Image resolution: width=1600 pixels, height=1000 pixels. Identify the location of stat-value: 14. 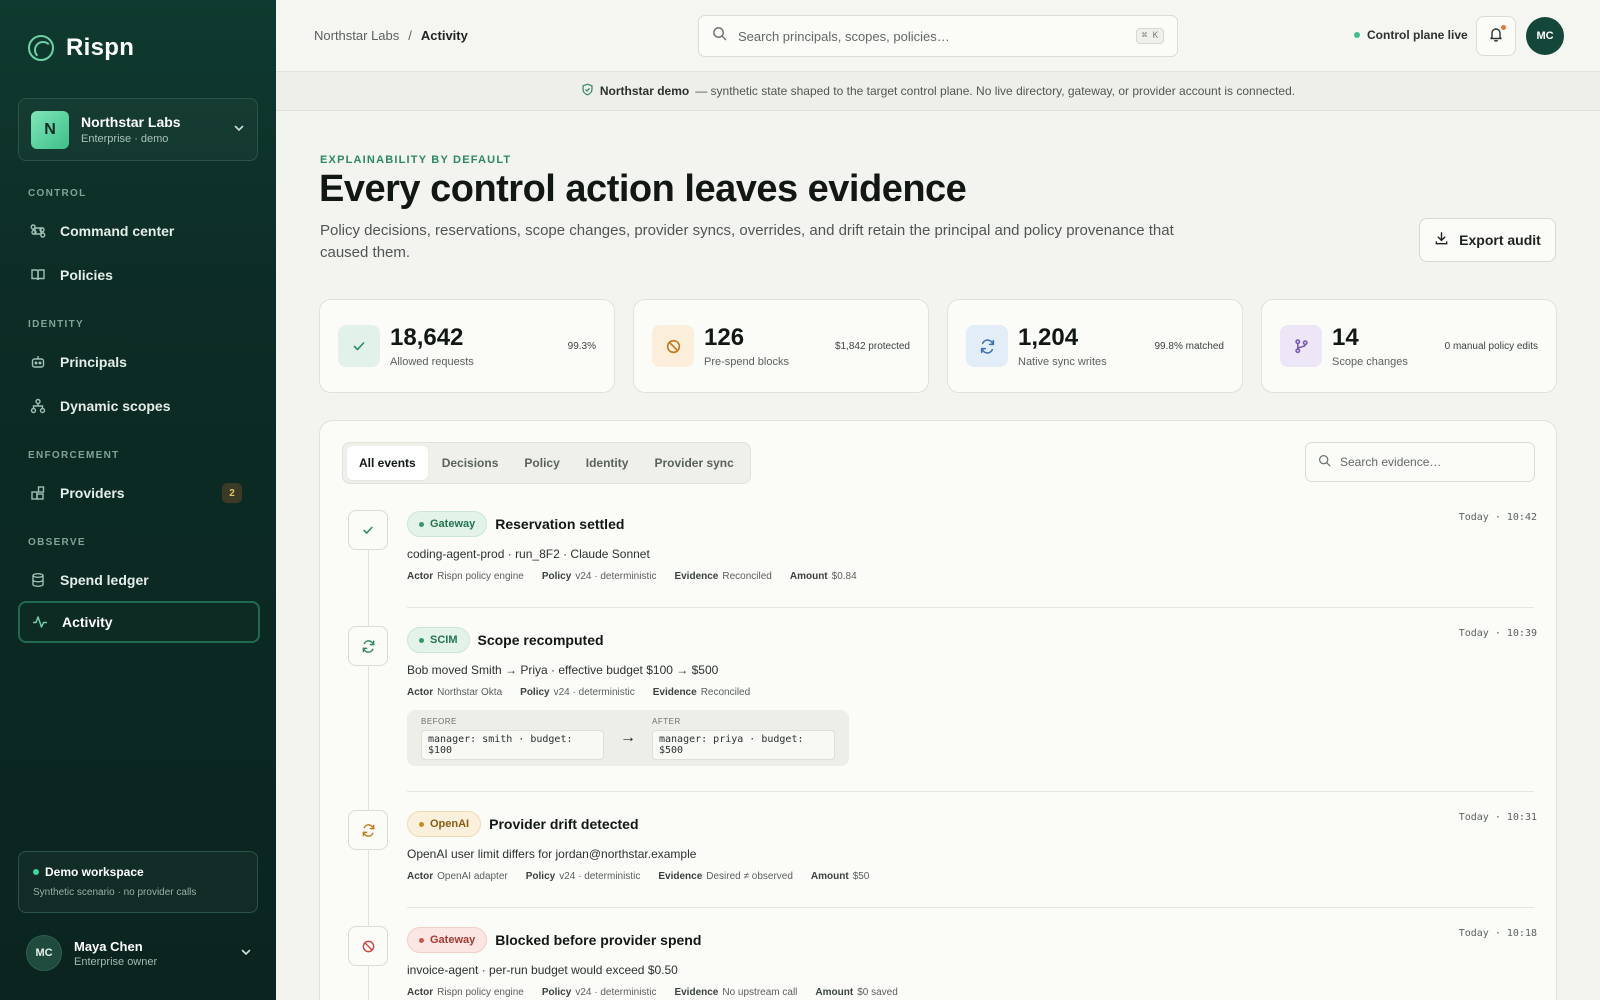
(1345, 337).